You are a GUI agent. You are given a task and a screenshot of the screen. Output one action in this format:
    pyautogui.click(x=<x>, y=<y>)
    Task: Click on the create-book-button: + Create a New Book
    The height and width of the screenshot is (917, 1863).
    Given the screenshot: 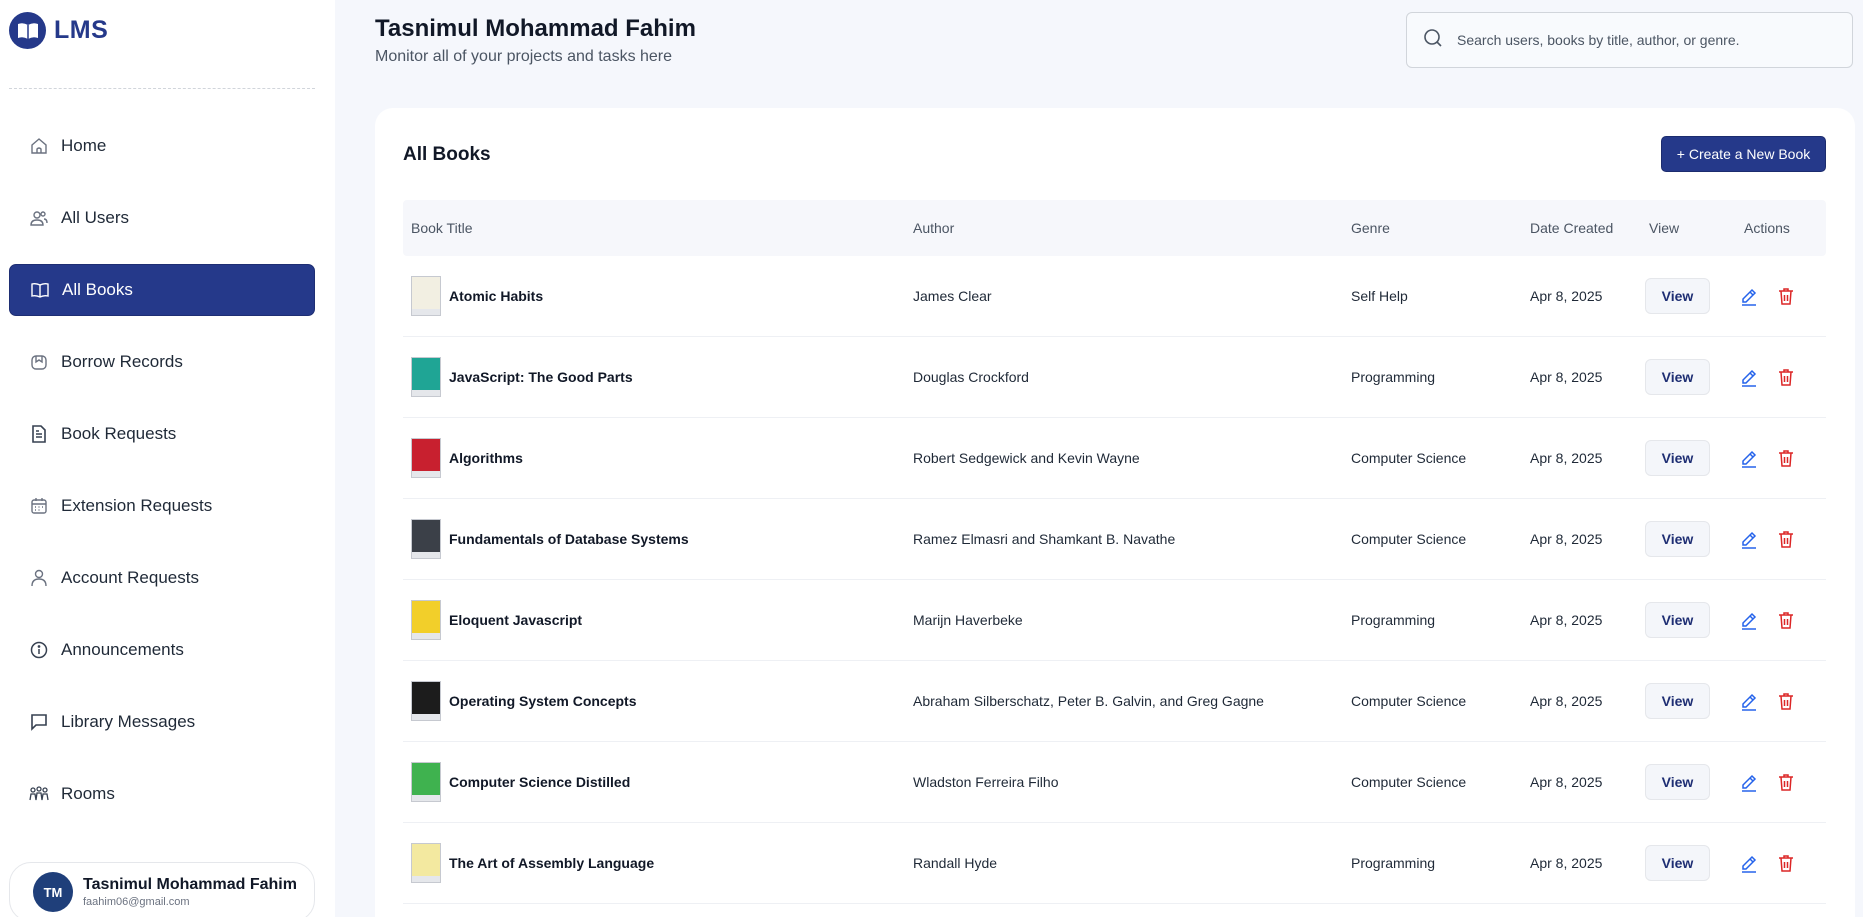 What is the action you would take?
    pyautogui.click(x=1743, y=154)
    